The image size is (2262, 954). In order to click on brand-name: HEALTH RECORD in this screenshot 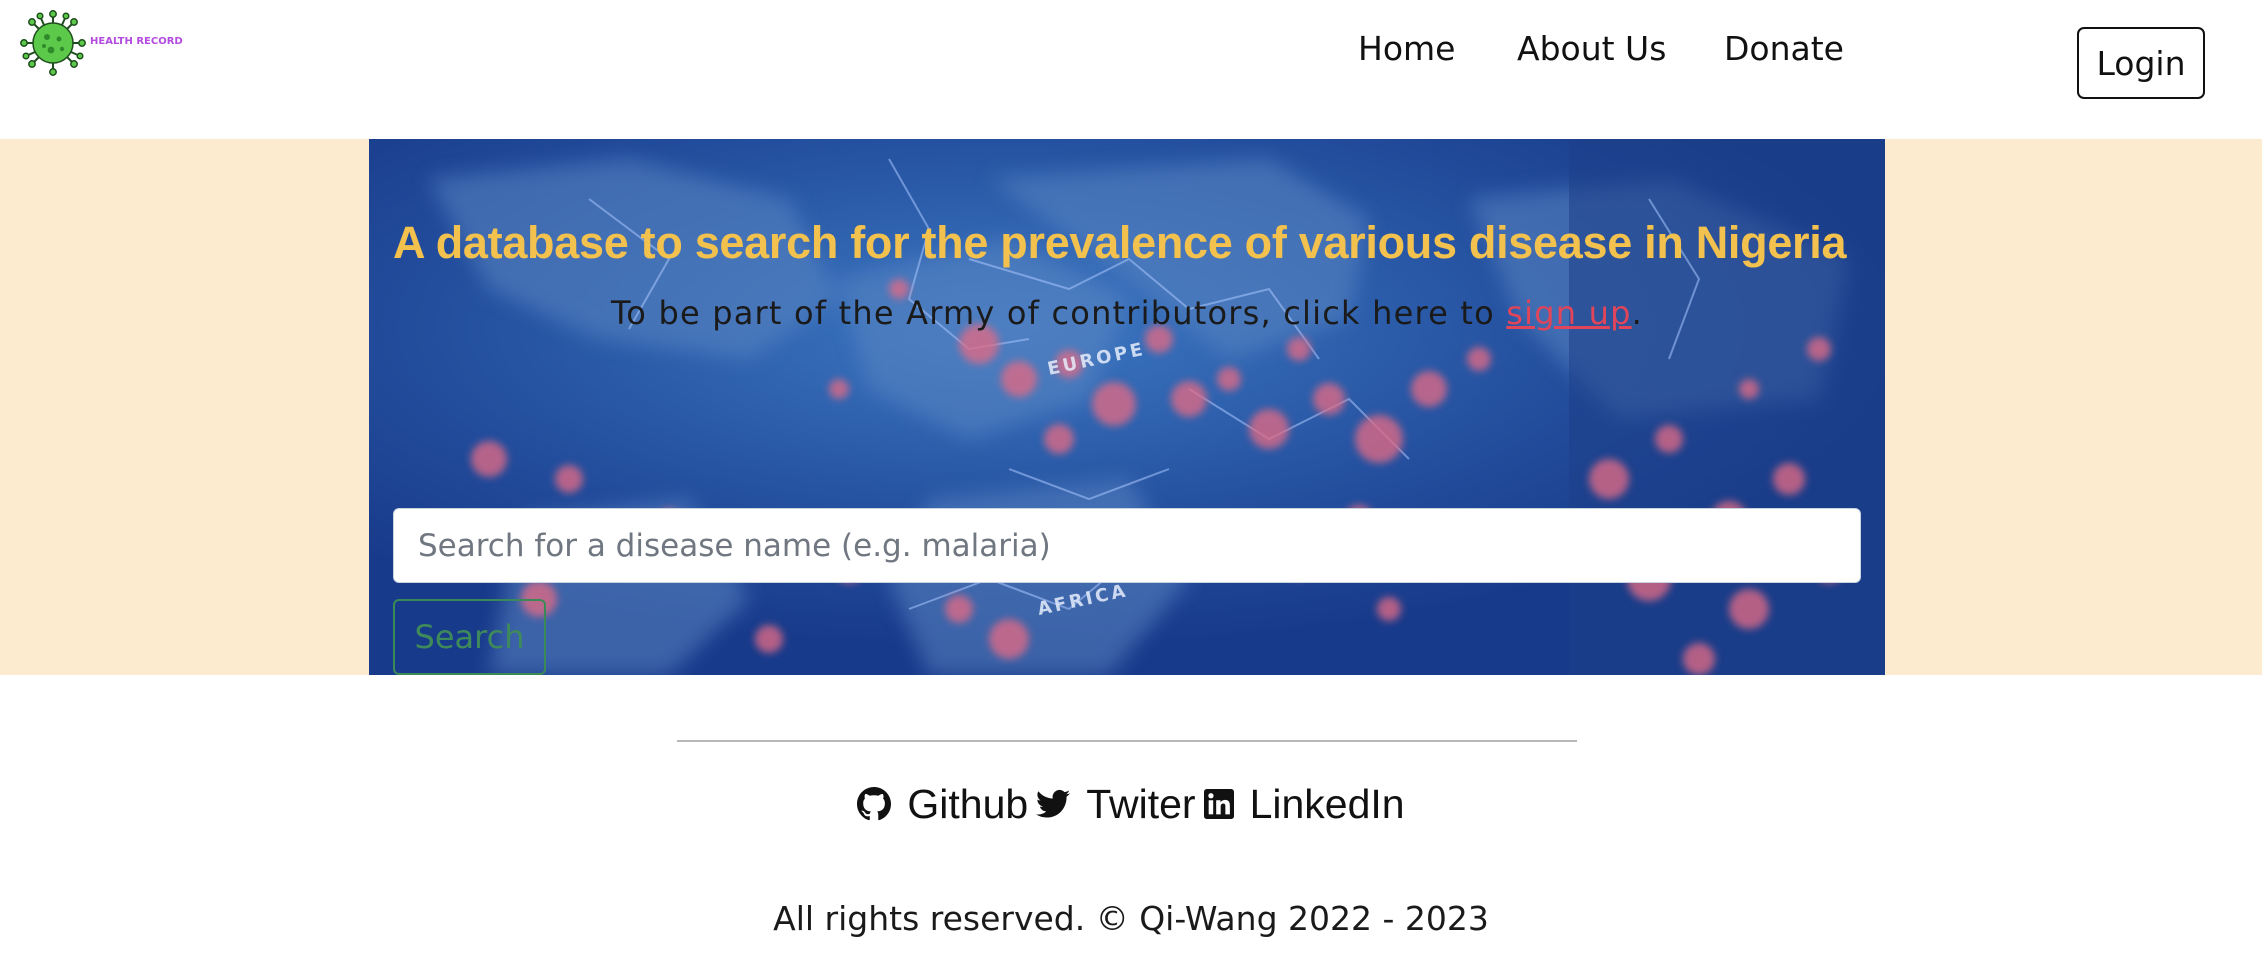, I will do `click(136, 41)`.